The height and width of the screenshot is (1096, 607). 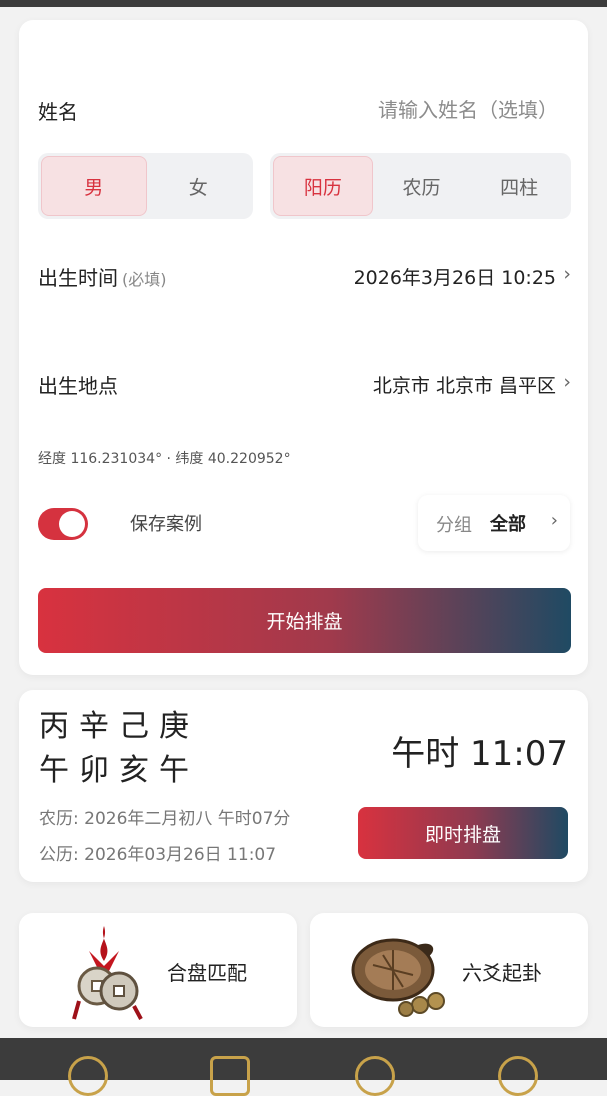 I want to click on feature-divination: 六爻起卦, so click(x=449, y=970).